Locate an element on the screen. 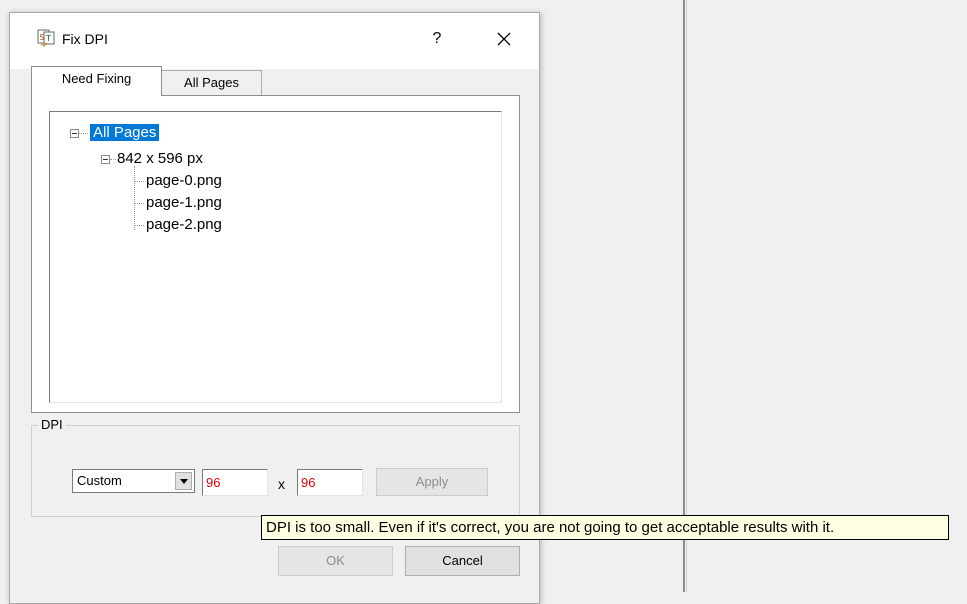 This screenshot has width=967, height=604. svg-text: T is located at coordinates (48, 38).